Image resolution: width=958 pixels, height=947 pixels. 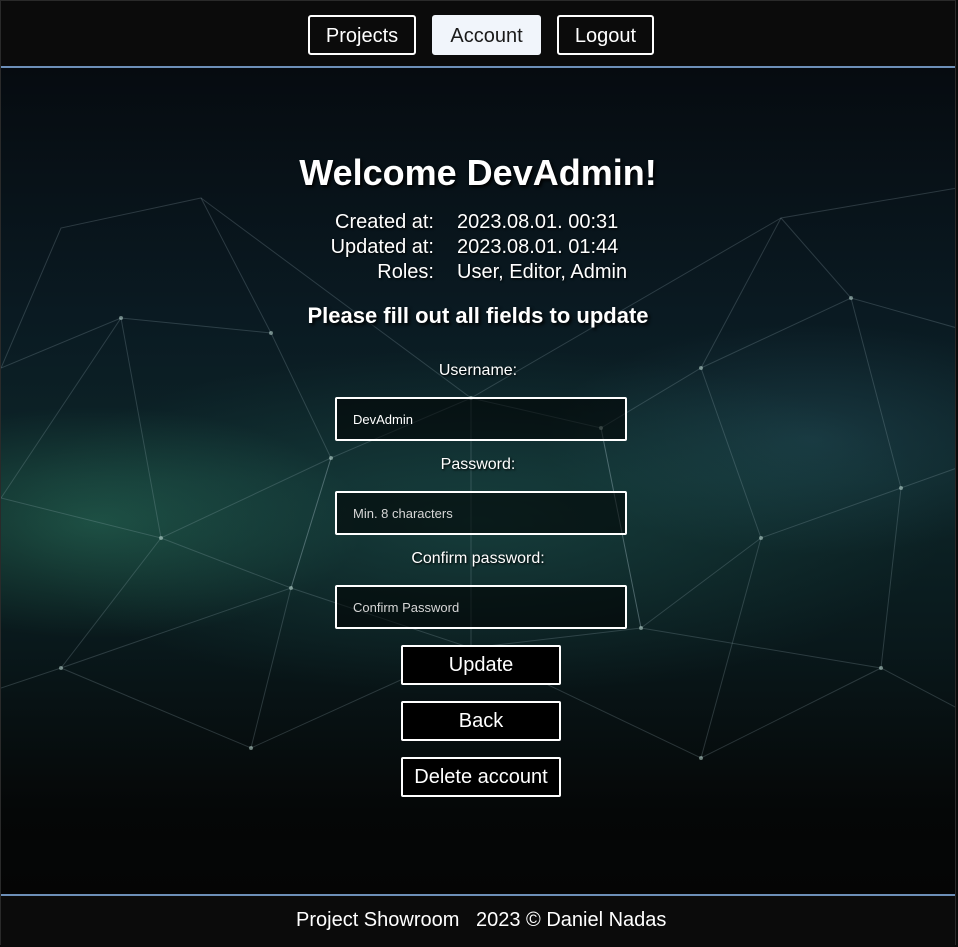 What do you see at coordinates (605, 35) in the screenshot?
I see `nav-logout-button: Logout` at bounding box center [605, 35].